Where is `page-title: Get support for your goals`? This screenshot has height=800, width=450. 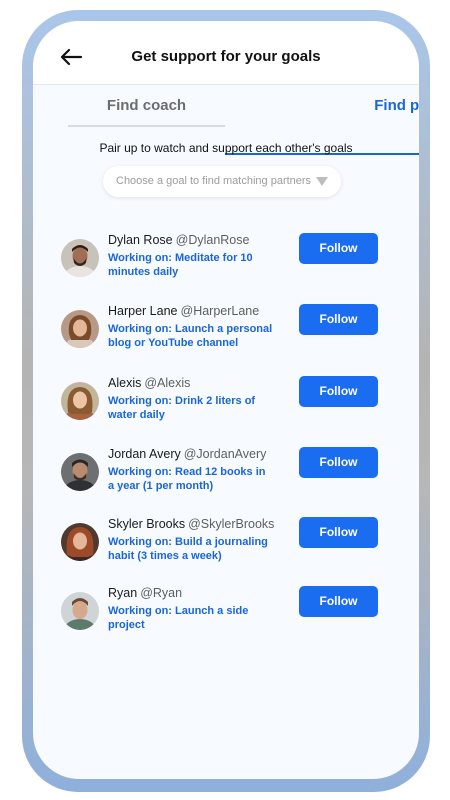
page-title: Get support for your goals is located at coordinates (226, 56).